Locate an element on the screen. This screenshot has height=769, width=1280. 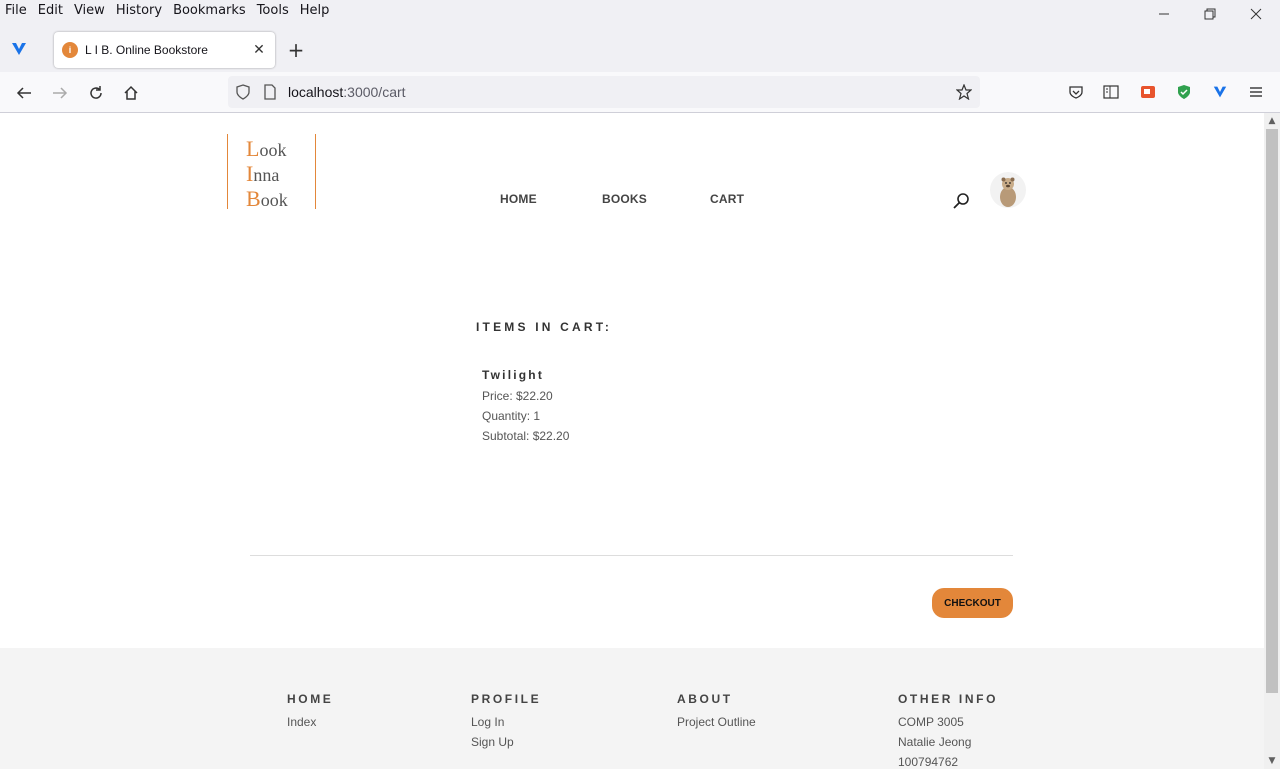
shield-extension-button is located at coordinates (1184, 92).